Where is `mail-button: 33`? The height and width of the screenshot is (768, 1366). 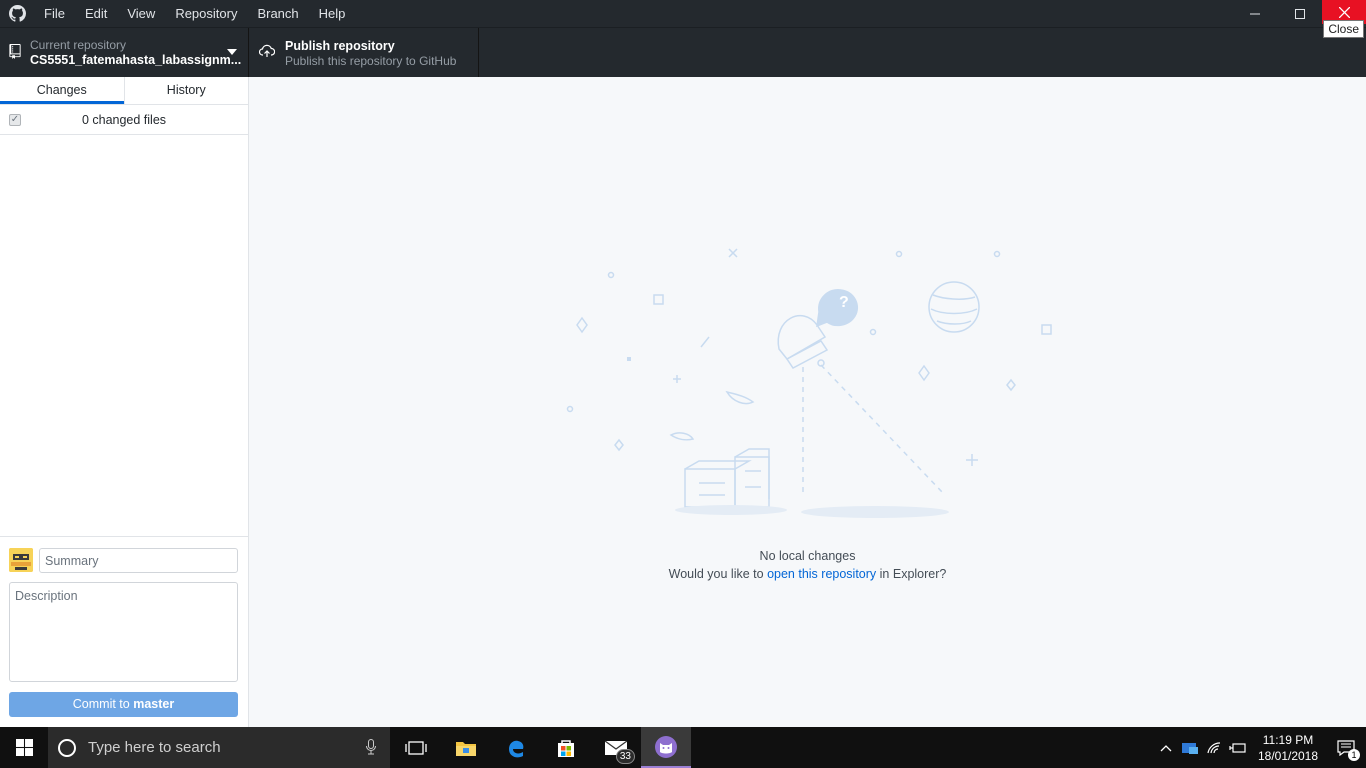 mail-button: 33 is located at coordinates (616, 747).